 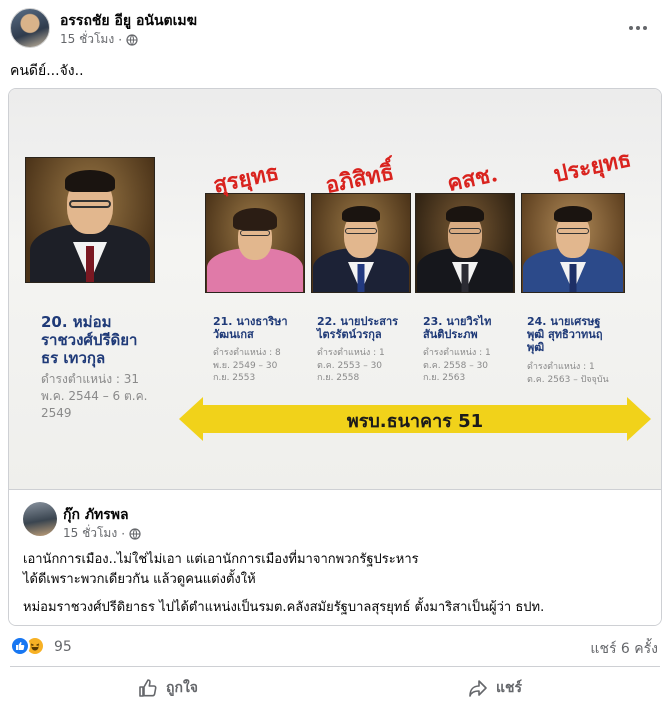 I want to click on post-header: อรรถชัย อียู อนันตเมฆ 15 ชั่วโมง ·, so click(x=335, y=29).